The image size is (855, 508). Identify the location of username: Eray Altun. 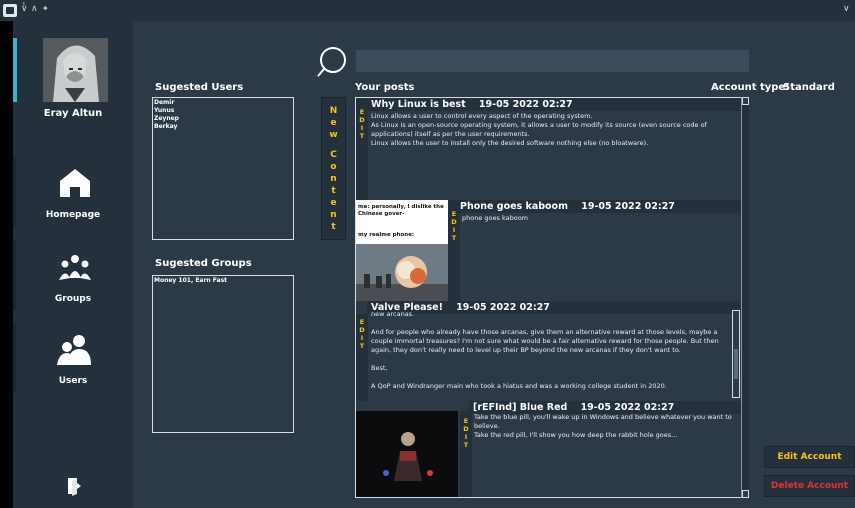
(73, 113).